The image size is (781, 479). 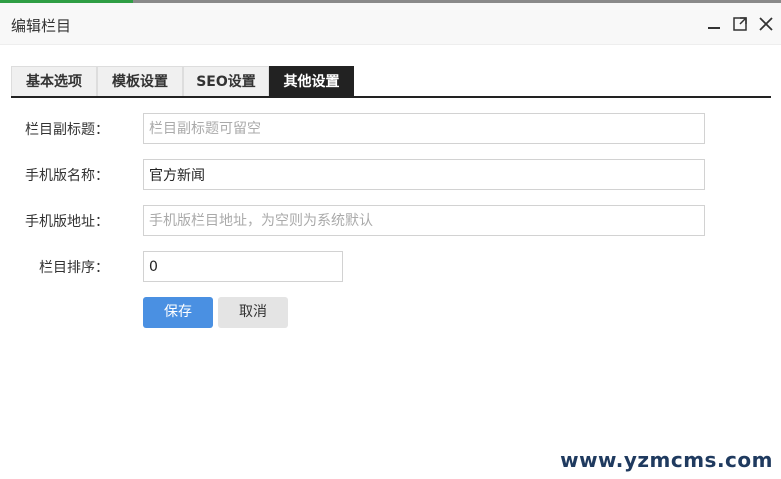 I want to click on tab-template-settings: 模板设置, so click(x=140, y=81).